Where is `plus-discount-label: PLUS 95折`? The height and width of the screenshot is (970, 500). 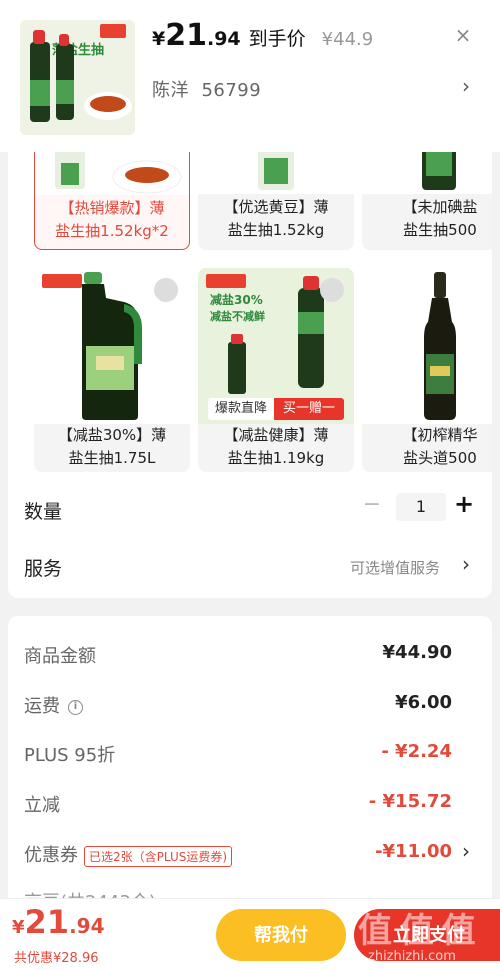 plus-discount-label: PLUS 95折 is located at coordinates (70, 755).